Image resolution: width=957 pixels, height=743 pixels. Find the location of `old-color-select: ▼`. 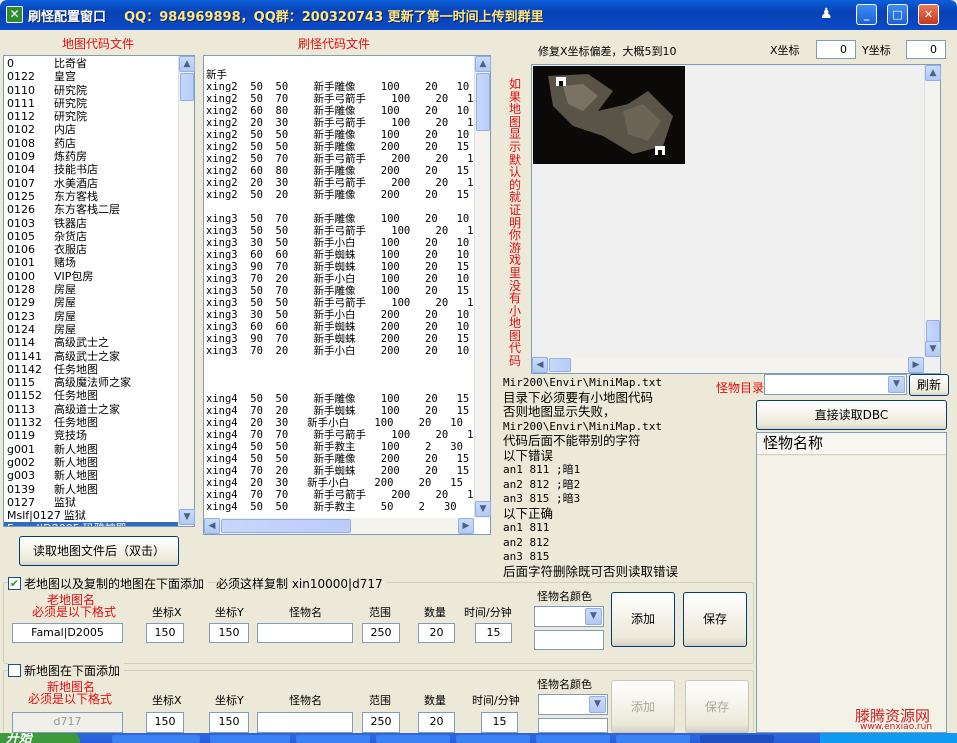

old-color-select: ▼ is located at coordinates (569, 616).